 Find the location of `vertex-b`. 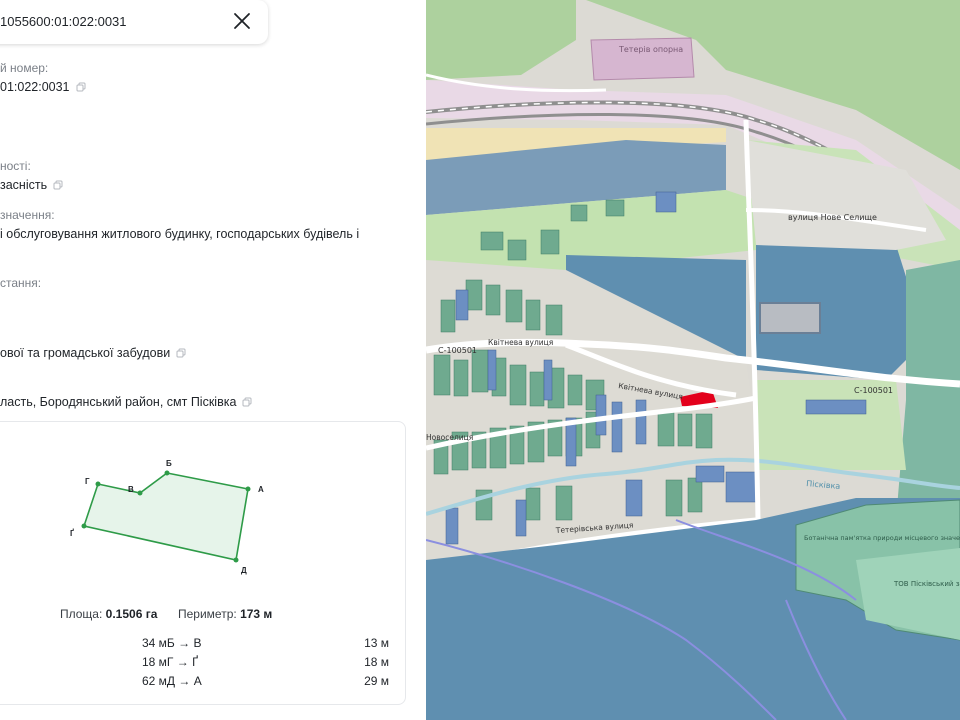

vertex-b is located at coordinates (167, 473).